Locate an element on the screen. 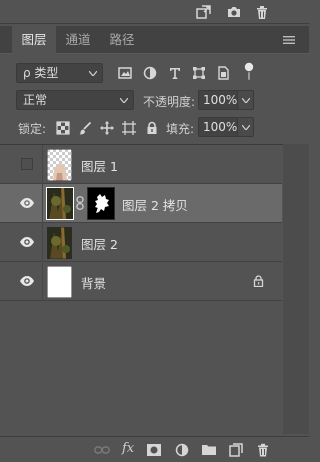  lock-icon is located at coordinates (258, 281).